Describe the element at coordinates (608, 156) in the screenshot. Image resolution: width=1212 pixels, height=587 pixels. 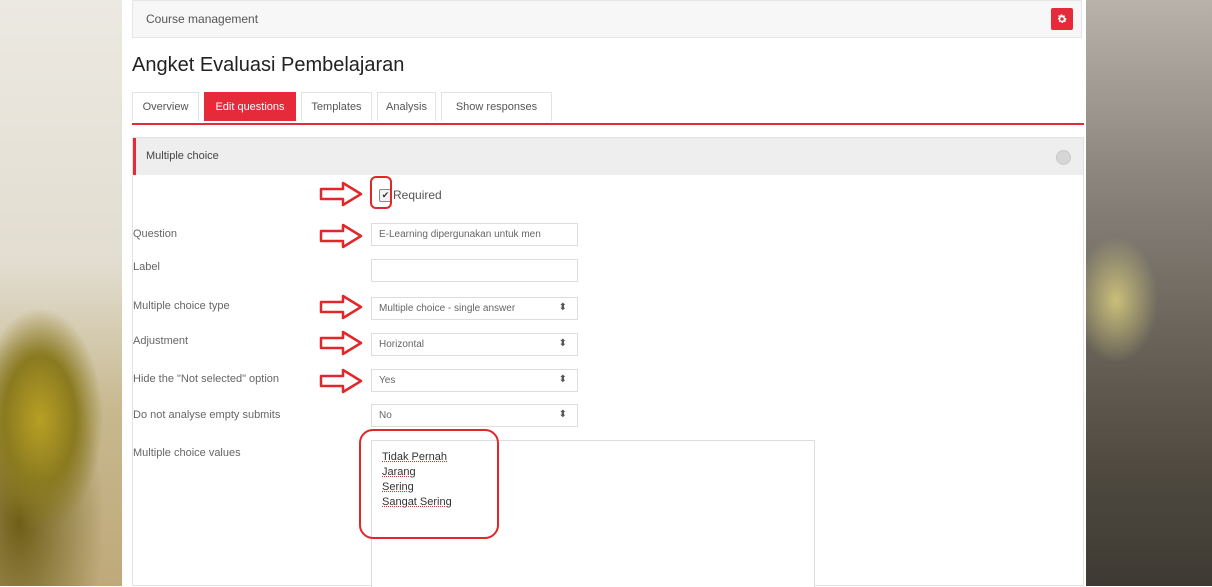
I see `section-header: Multiple choice` at that location.